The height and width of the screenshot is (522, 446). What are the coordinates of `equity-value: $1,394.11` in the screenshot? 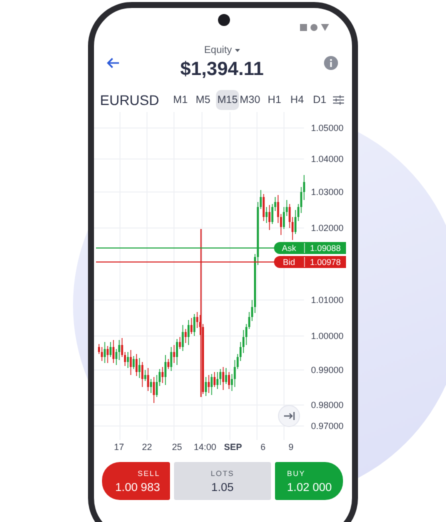 It's located at (222, 70).